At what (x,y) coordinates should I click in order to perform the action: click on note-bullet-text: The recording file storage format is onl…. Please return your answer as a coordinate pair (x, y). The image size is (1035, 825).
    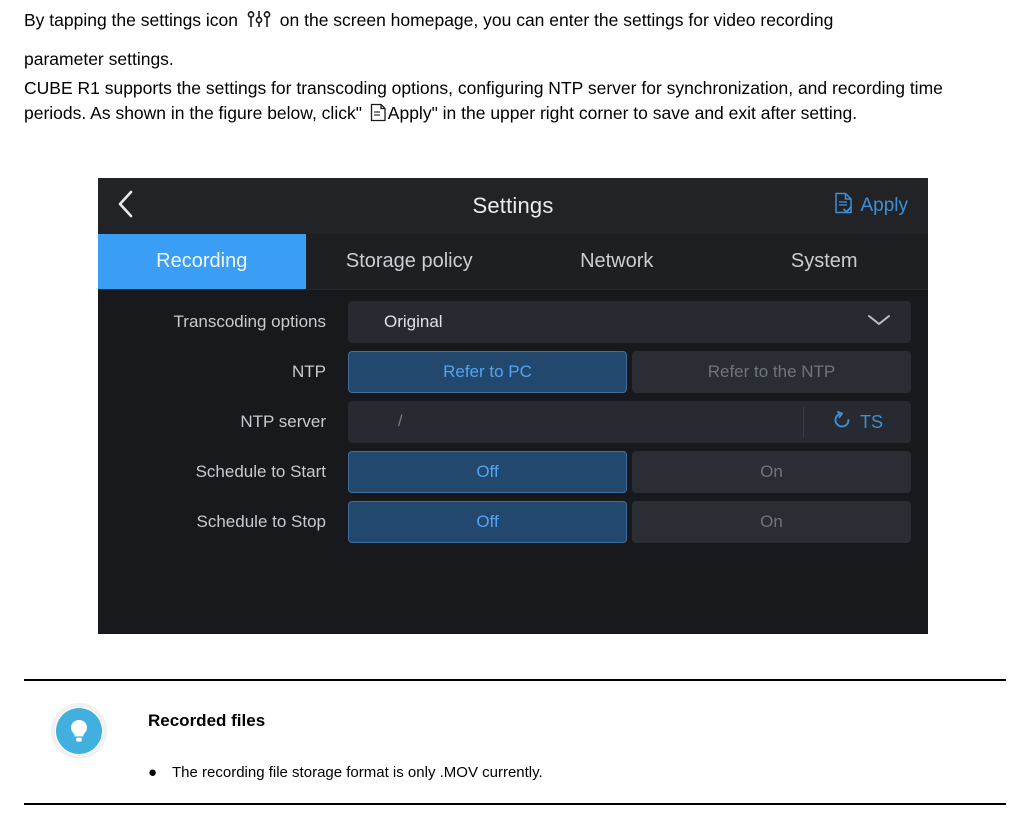
    Looking at the image, I should click on (357, 772).